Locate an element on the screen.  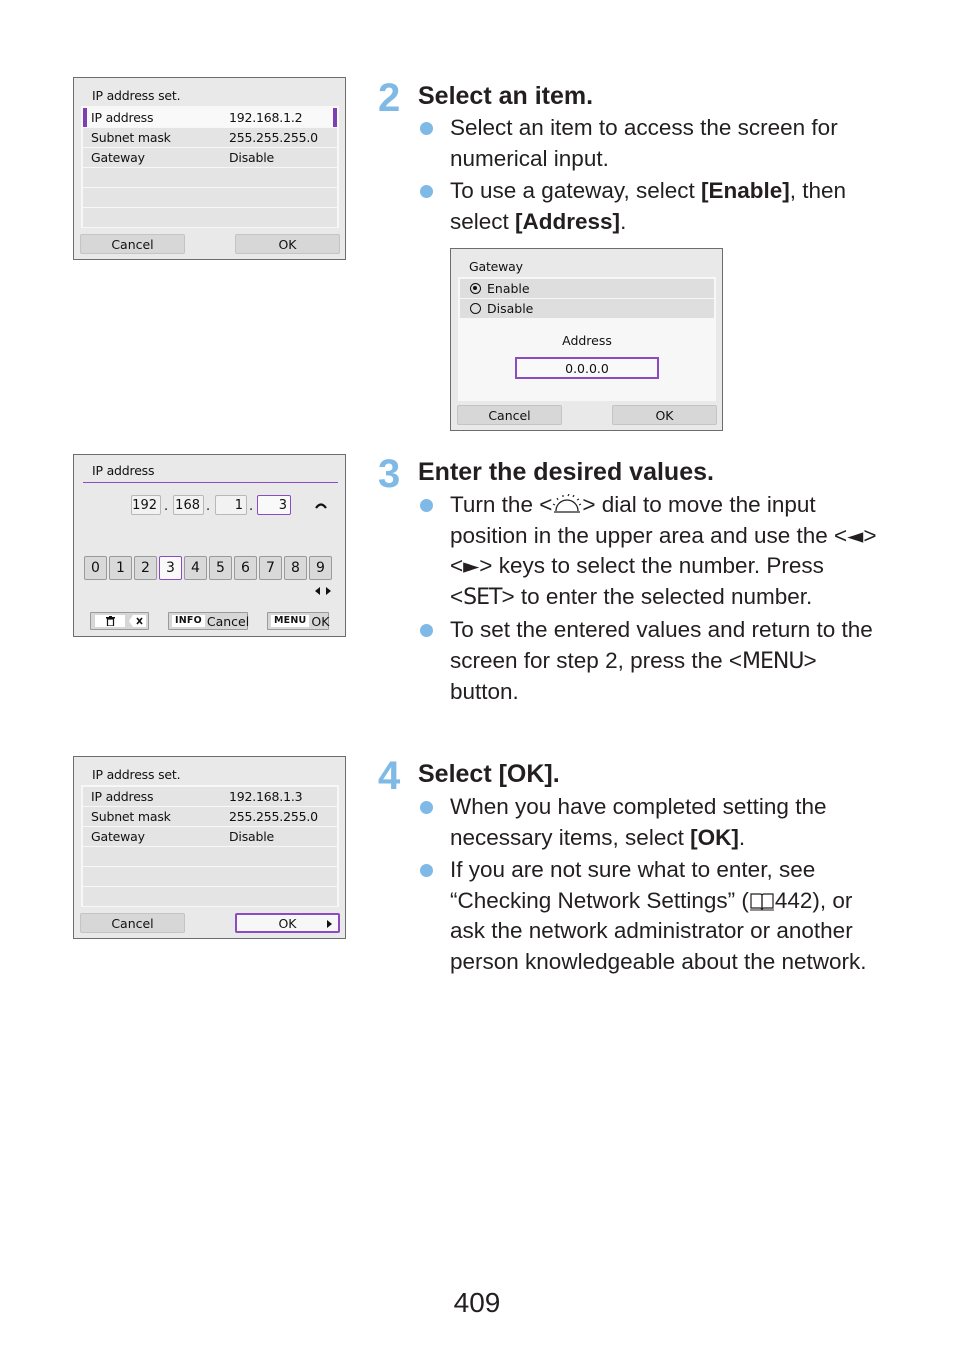
digit-key-7: 7 is located at coordinates (270, 568).